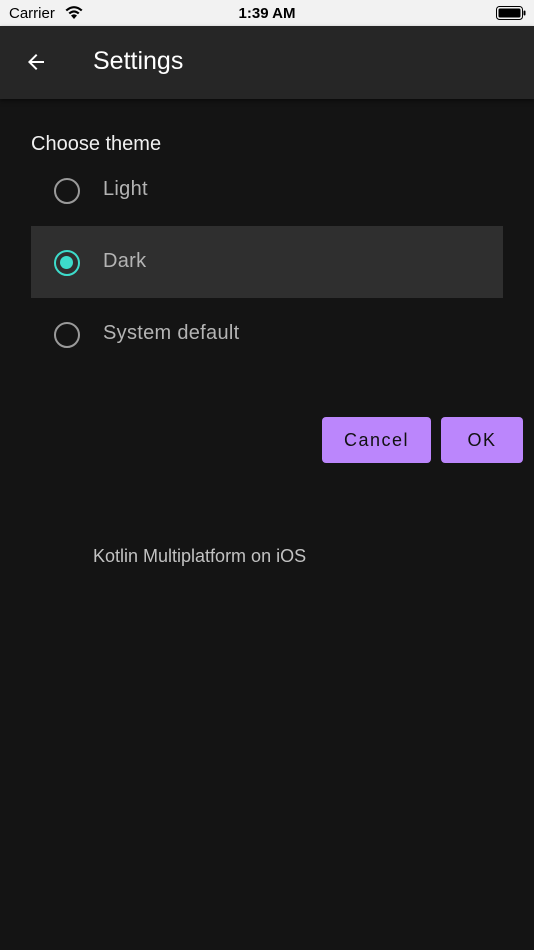 This screenshot has width=534, height=950. I want to click on theme-option-light: Light, so click(267, 190).